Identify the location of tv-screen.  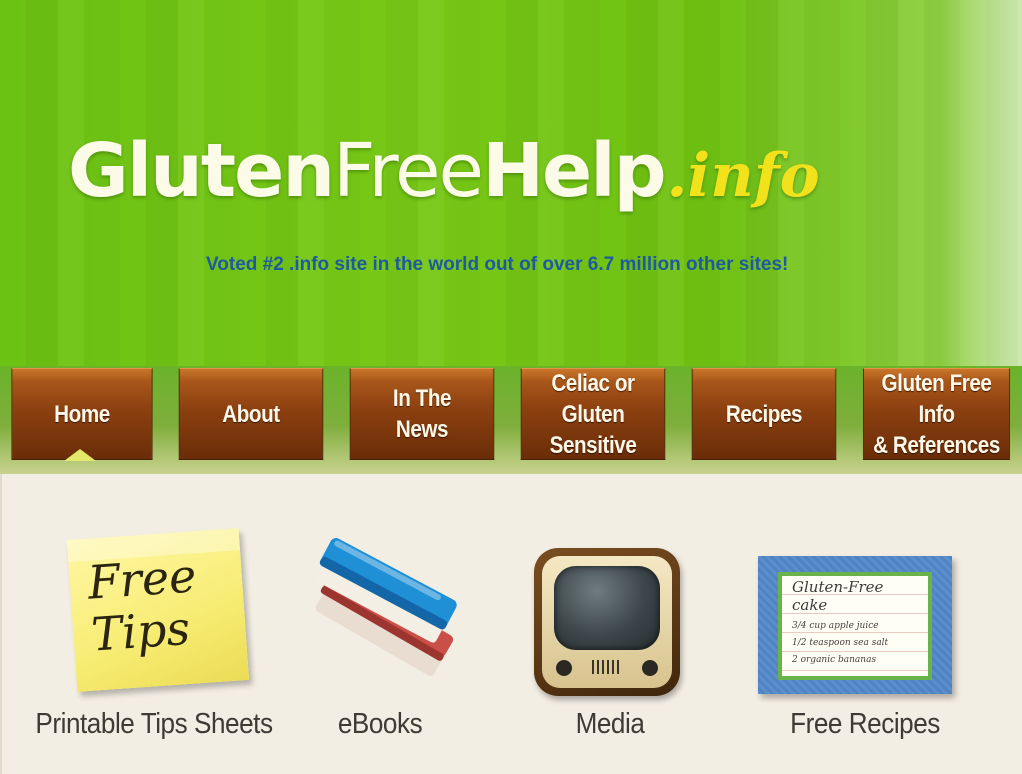
(607, 608).